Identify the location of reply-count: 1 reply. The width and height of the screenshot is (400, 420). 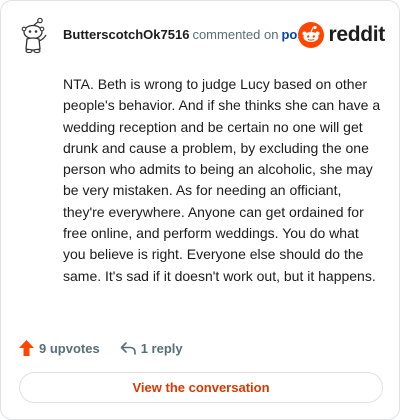
(161, 348).